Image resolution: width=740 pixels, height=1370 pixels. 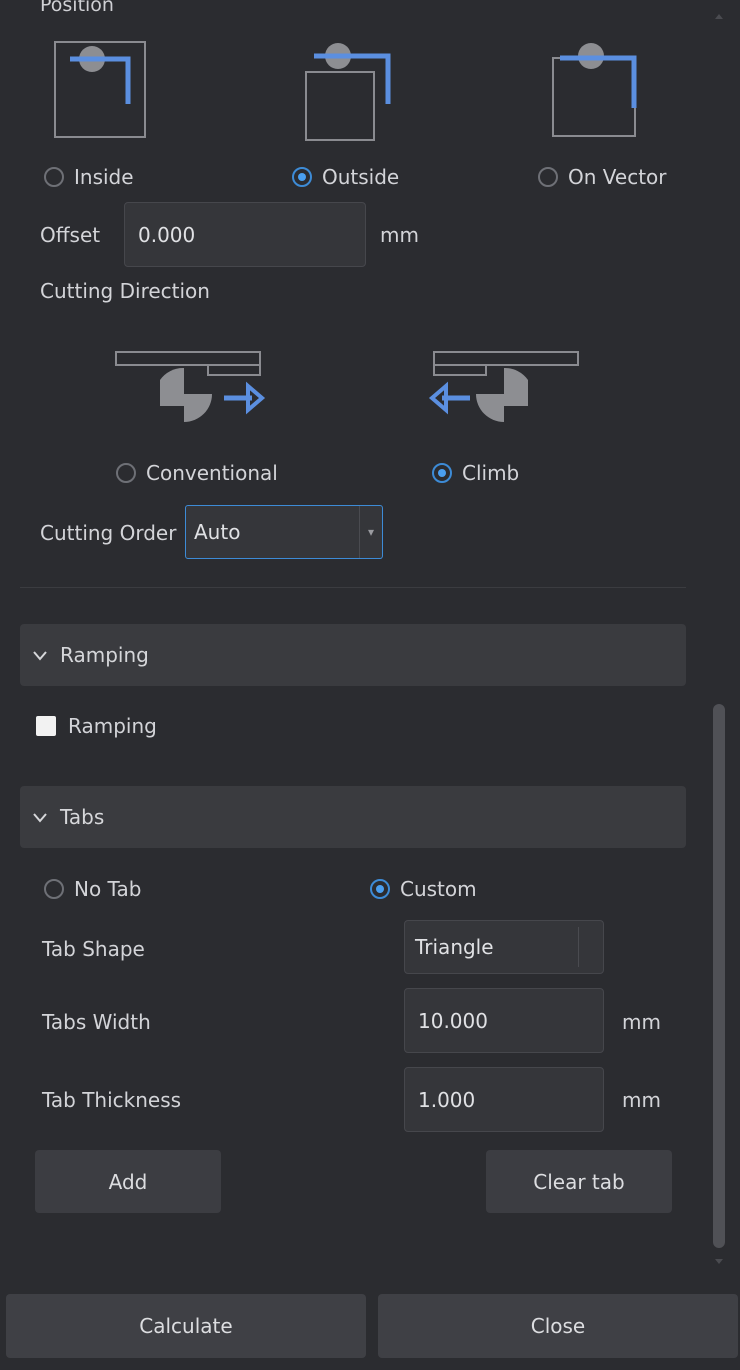 What do you see at coordinates (96, 1022) in the screenshot?
I see `tabs-width-label: Tabs Width` at bounding box center [96, 1022].